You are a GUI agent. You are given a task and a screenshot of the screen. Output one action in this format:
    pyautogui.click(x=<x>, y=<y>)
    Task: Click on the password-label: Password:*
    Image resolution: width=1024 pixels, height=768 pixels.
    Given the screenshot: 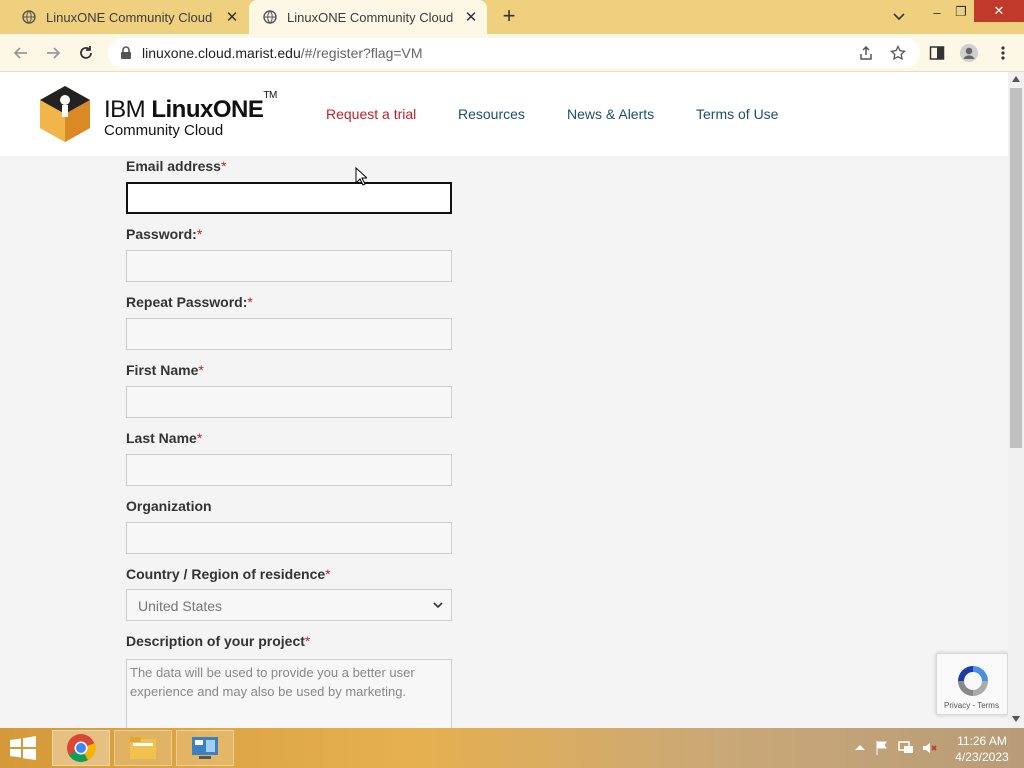 What is the action you would take?
    pyautogui.click(x=164, y=234)
    